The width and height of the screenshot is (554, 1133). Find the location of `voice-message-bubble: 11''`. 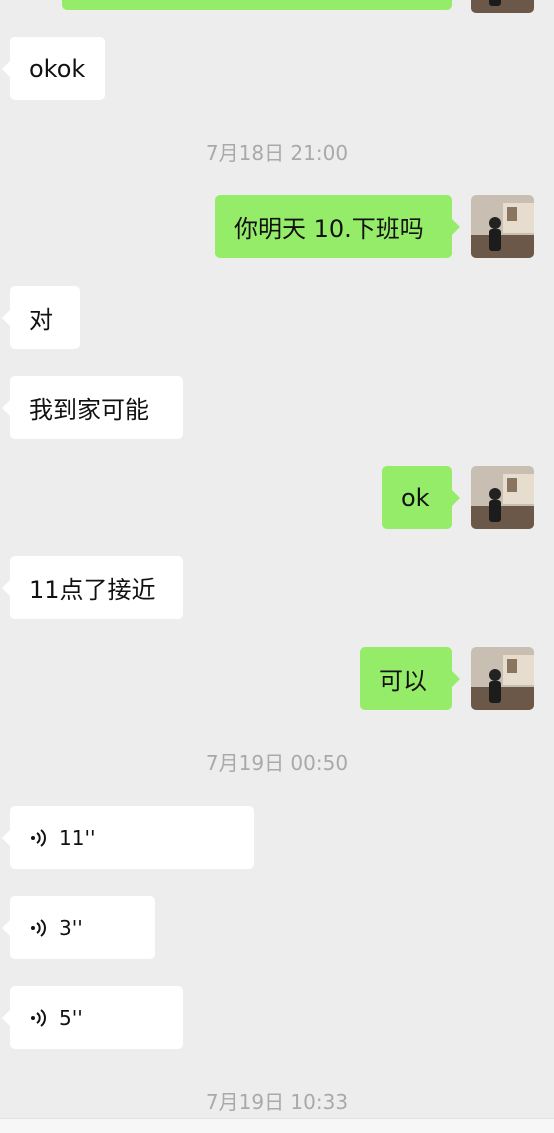

voice-message-bubble: 11'' is located at coordinates (128, 837).